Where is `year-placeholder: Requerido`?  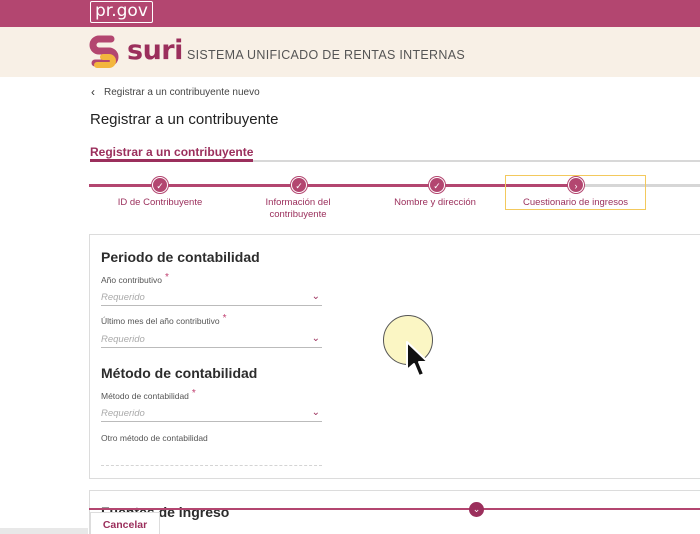
year-placeholder: Requerido is located at coordinates (123, 297).